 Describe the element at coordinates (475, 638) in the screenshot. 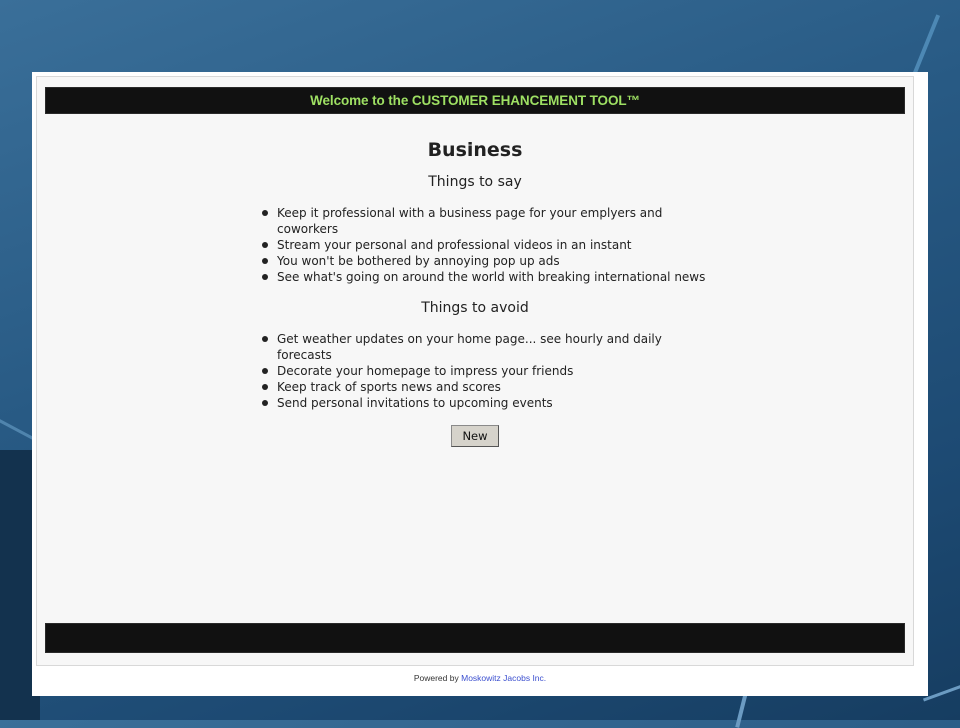

I see `footer-bar` at that location.